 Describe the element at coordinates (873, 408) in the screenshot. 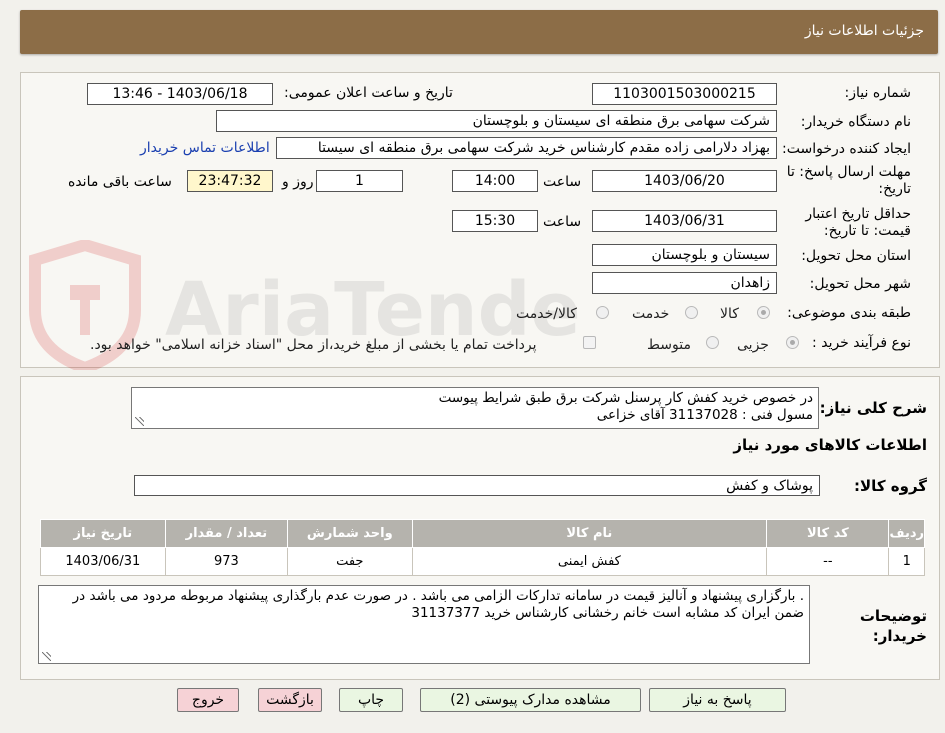

I see `description-label: شرح کلی نیاز:` at that location.